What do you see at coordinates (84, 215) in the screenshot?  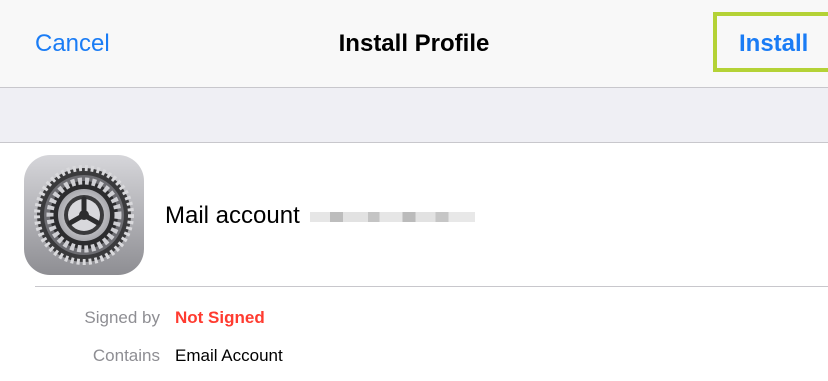 I see `settings-gear-icon` at bounding box center [84, 215].